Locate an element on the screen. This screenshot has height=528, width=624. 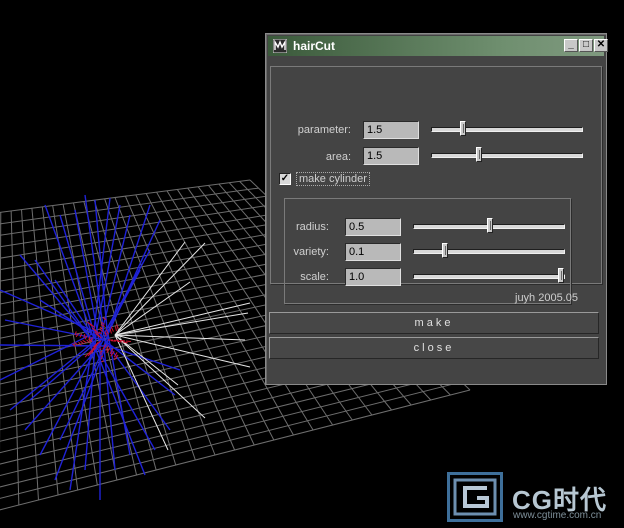
cylinder-options-frame: radius: 0.5 variety: 0.1 scale: 1.0 is located at coordinates (427, 251).